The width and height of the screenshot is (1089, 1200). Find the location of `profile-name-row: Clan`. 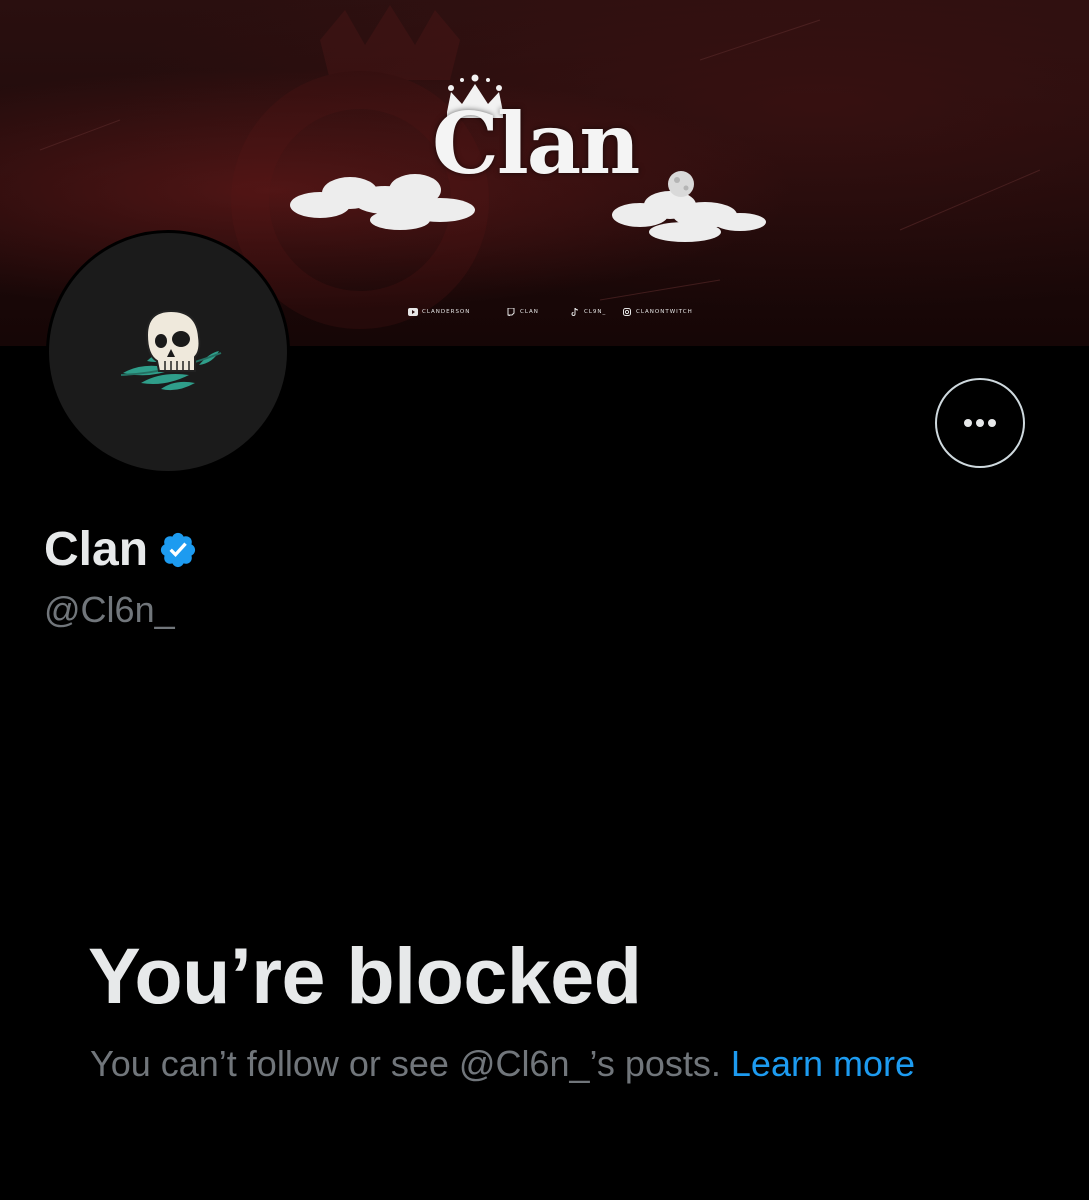

profile-name-row: Clan is located at coordinates (121, 550).